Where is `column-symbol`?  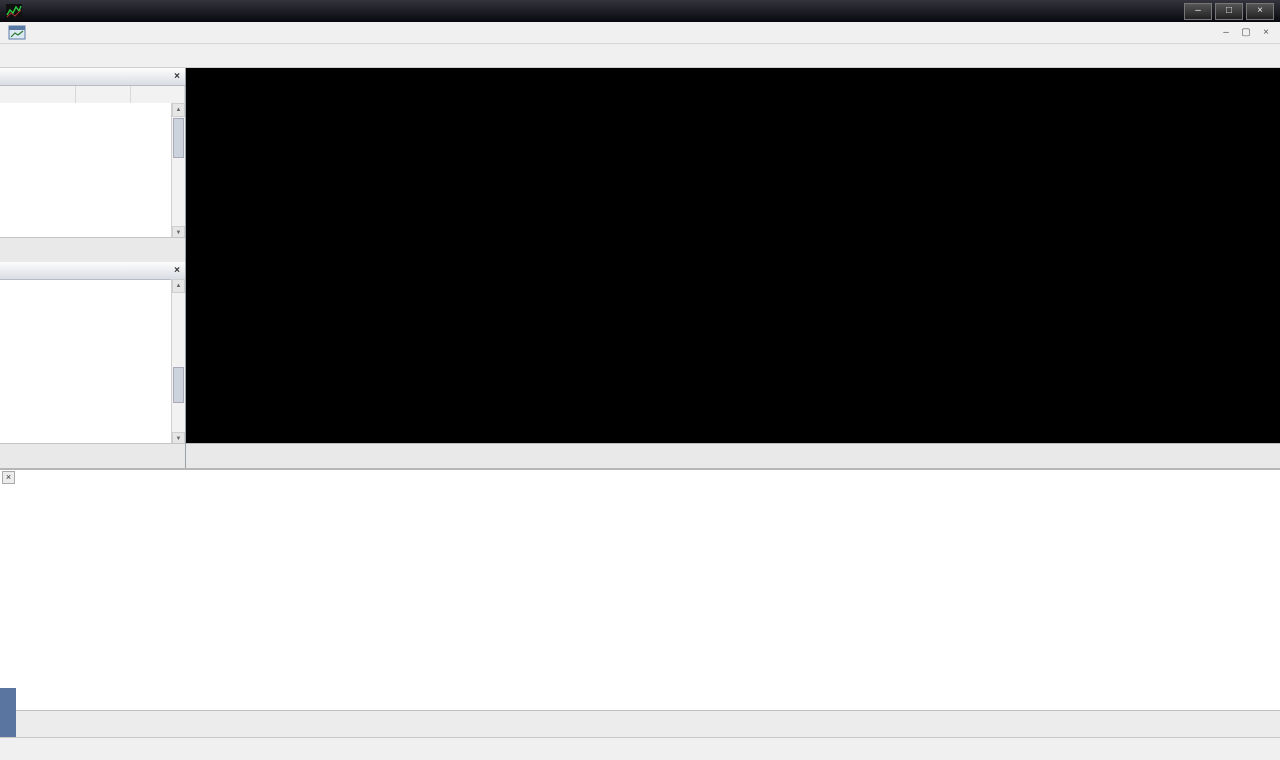 column-symbol is located at coordinates (38, 95).